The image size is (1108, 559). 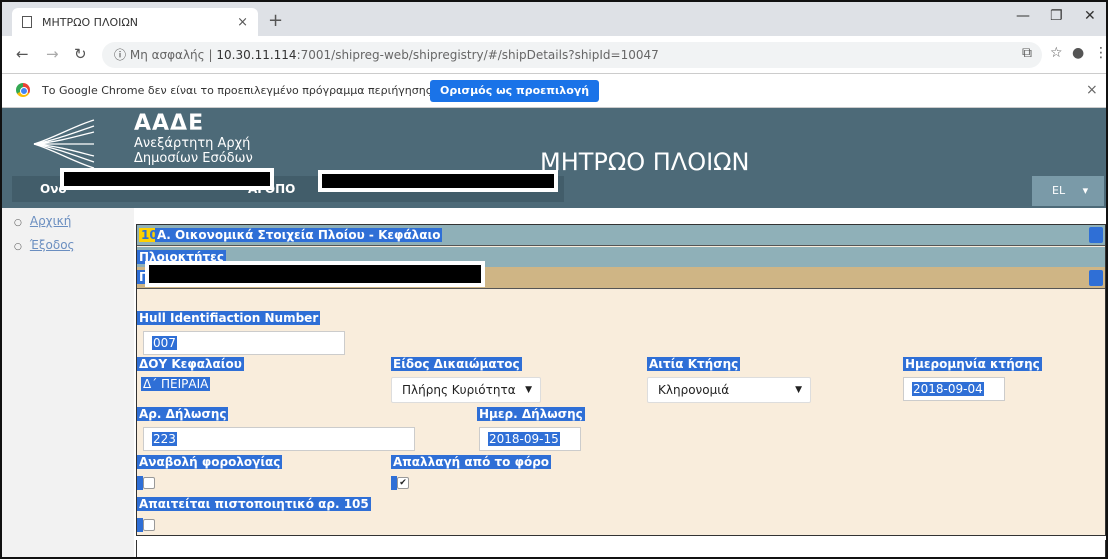 What do you see at coordinates (192, 143) in the screenshot?
I see `brand-line1: Ανεξάρτητη Αρχή` at bounding box center [192, 143].